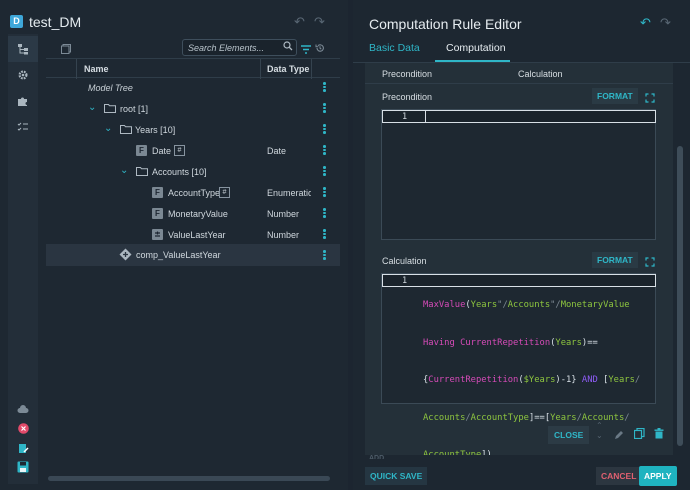 This screenshot has width=690, height=490. Describe the element at coordinates (320, 49) in the screenshot. I see `history-icon` at that location.